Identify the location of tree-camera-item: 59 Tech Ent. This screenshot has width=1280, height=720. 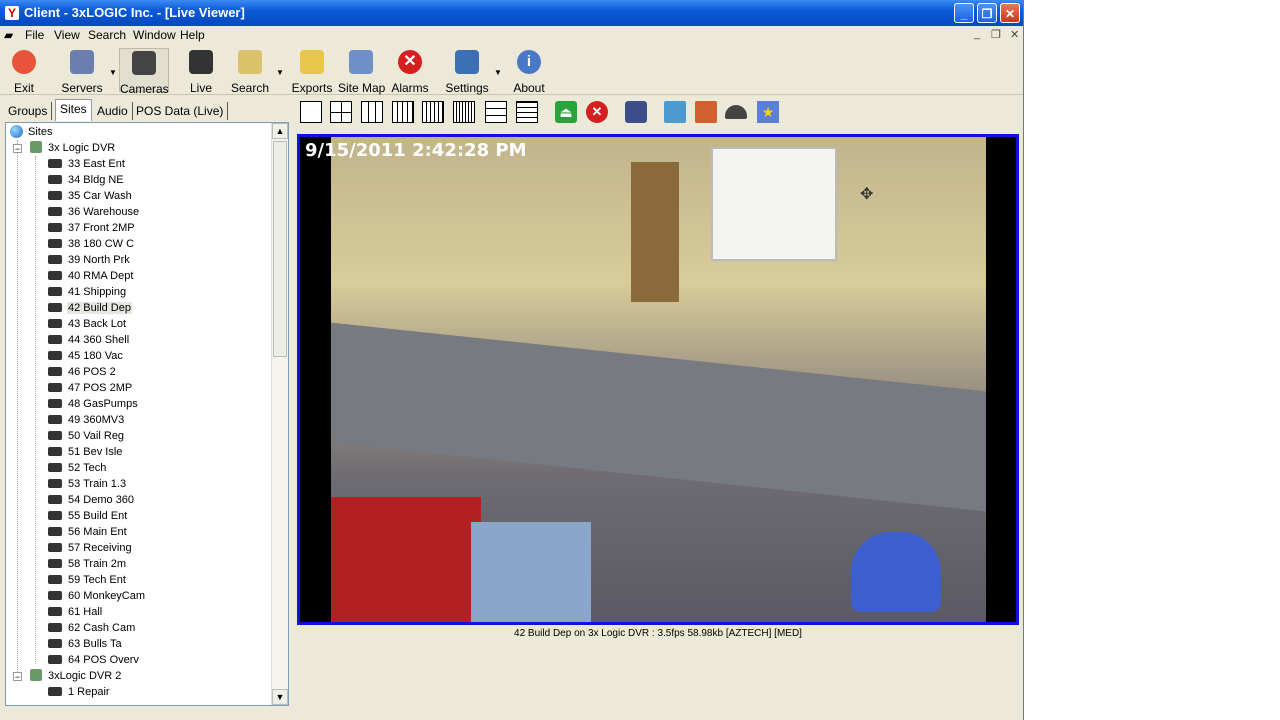
(87, 580).